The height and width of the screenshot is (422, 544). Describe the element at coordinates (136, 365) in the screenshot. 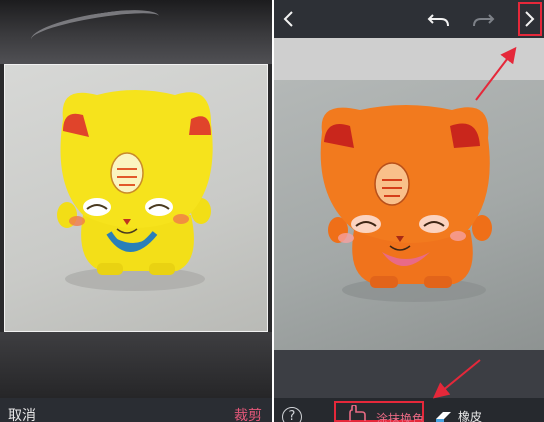

I see `photo-outside-crop-bottom` at that location.